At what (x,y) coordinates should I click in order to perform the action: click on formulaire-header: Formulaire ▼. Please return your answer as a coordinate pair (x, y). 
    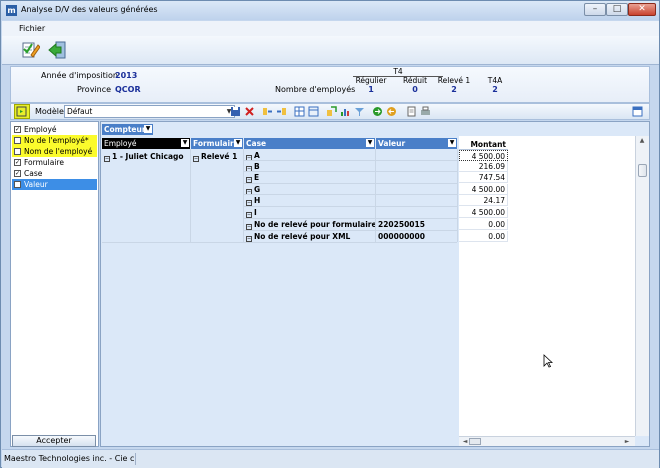
    Looking at the image, I should click on (217, 143).